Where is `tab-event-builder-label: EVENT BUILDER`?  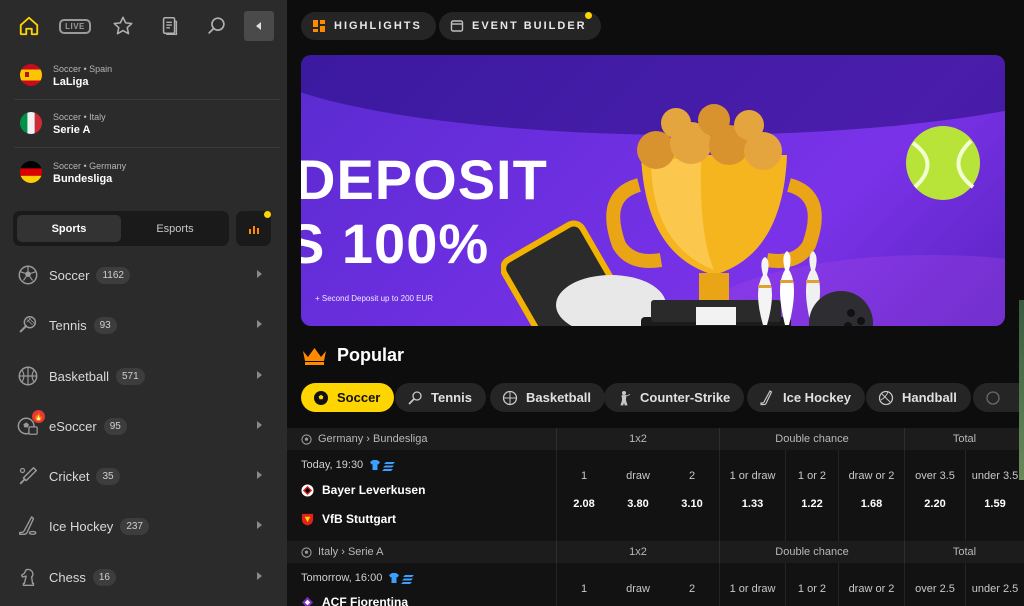 tab-event-builder-label: EVENT BUILDER is located at coordinates (529, 26).